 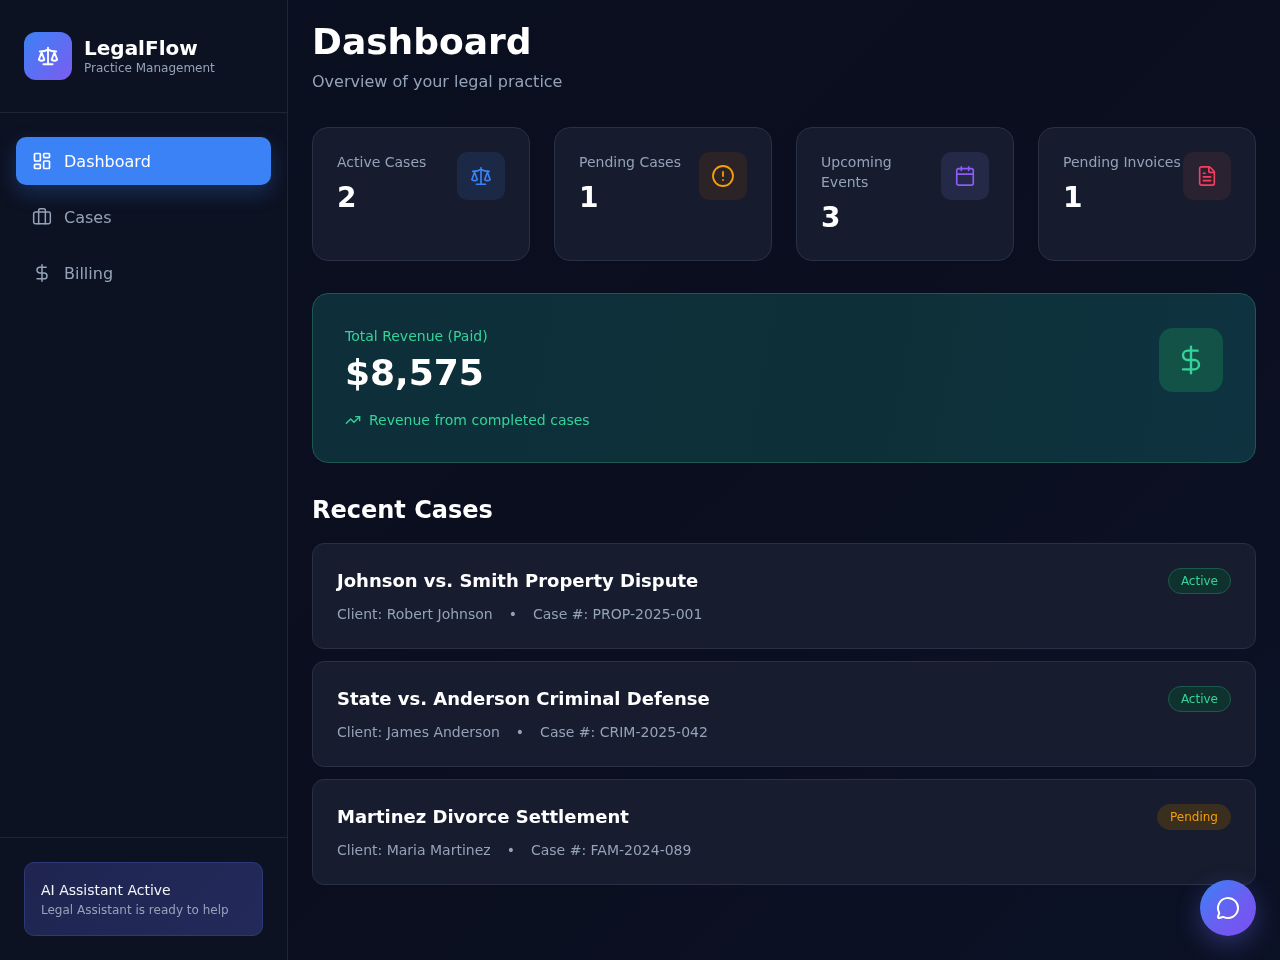 I want to click on nav-item: Billing, so click(x=143, y=273).